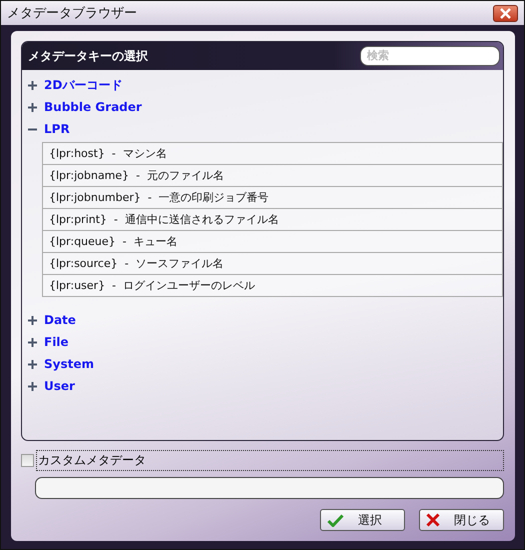 This screenshot has width=525, height=550. I want to click on metadata-key-item: {lpr:queue} - キュー名, so click(272, 242).